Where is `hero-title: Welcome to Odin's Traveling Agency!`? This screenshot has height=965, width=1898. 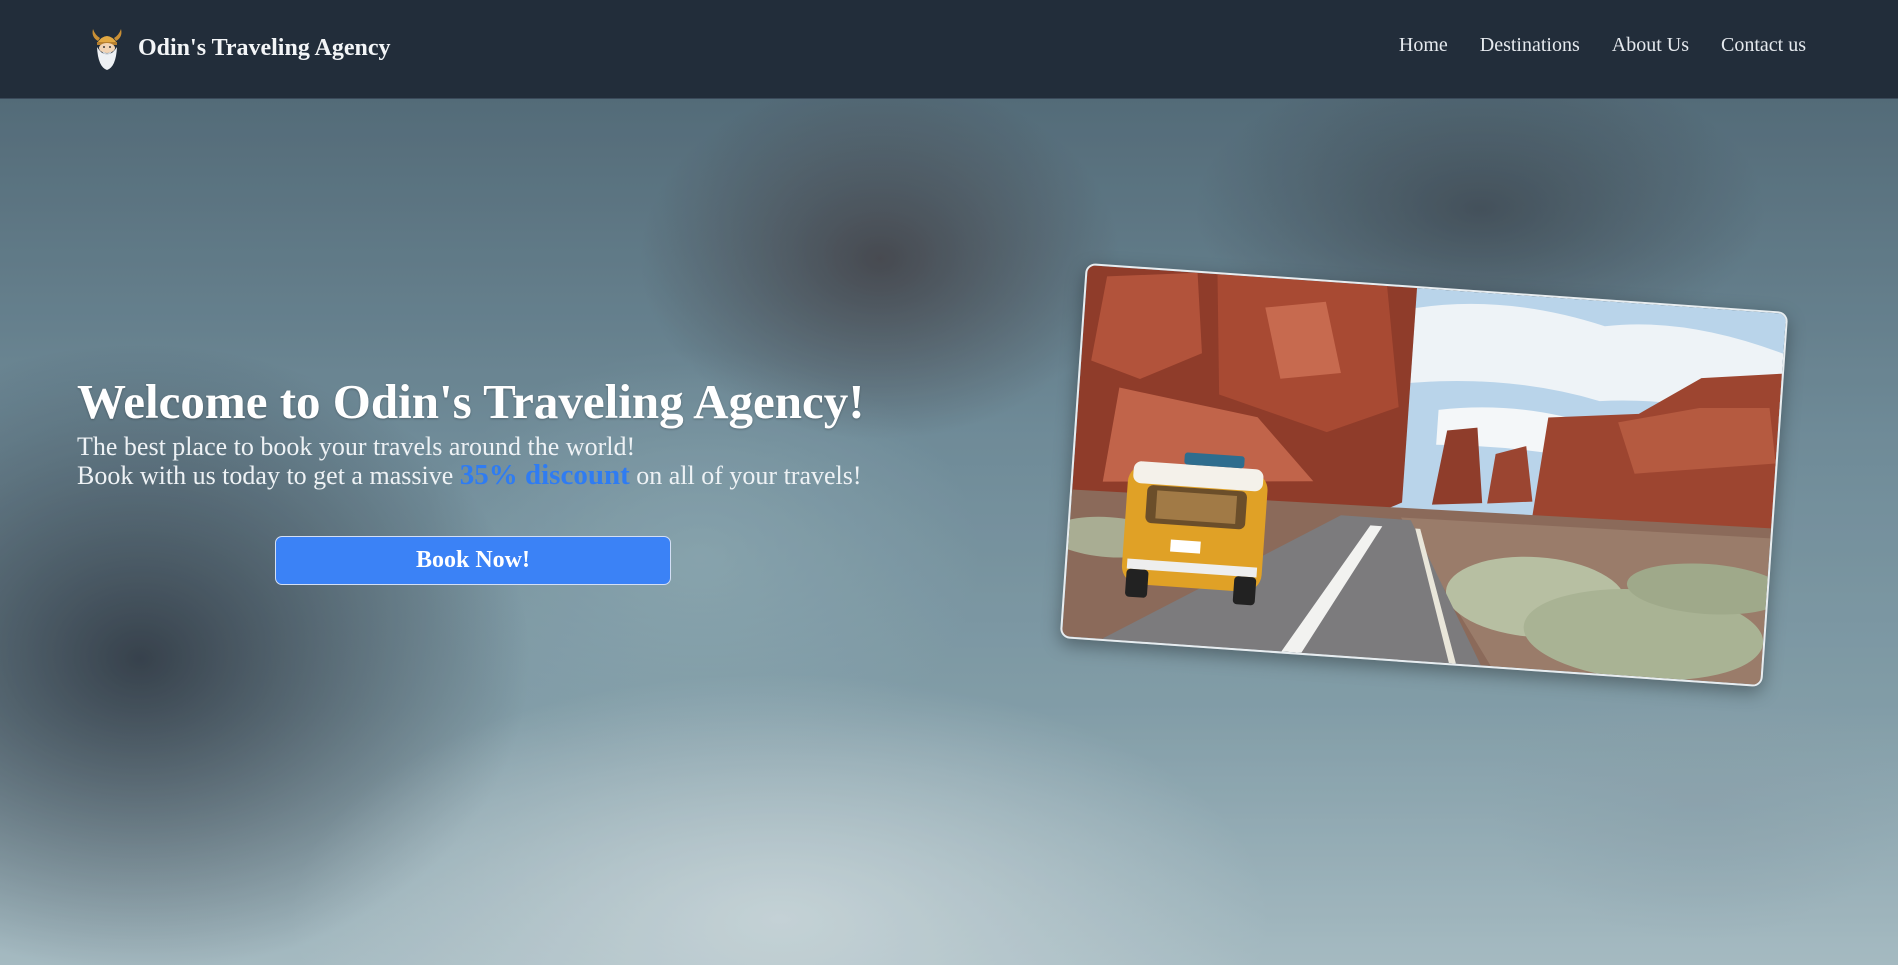 hero-title: Welcome to Odin's Traveling Agency! is located at coordinates (471, 401).